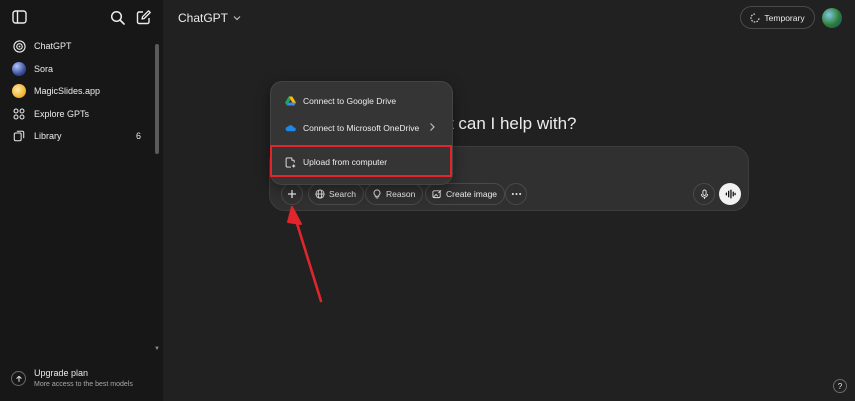  I want to click on sidebar-item-label: Explore GPTs, so click(62, 114).